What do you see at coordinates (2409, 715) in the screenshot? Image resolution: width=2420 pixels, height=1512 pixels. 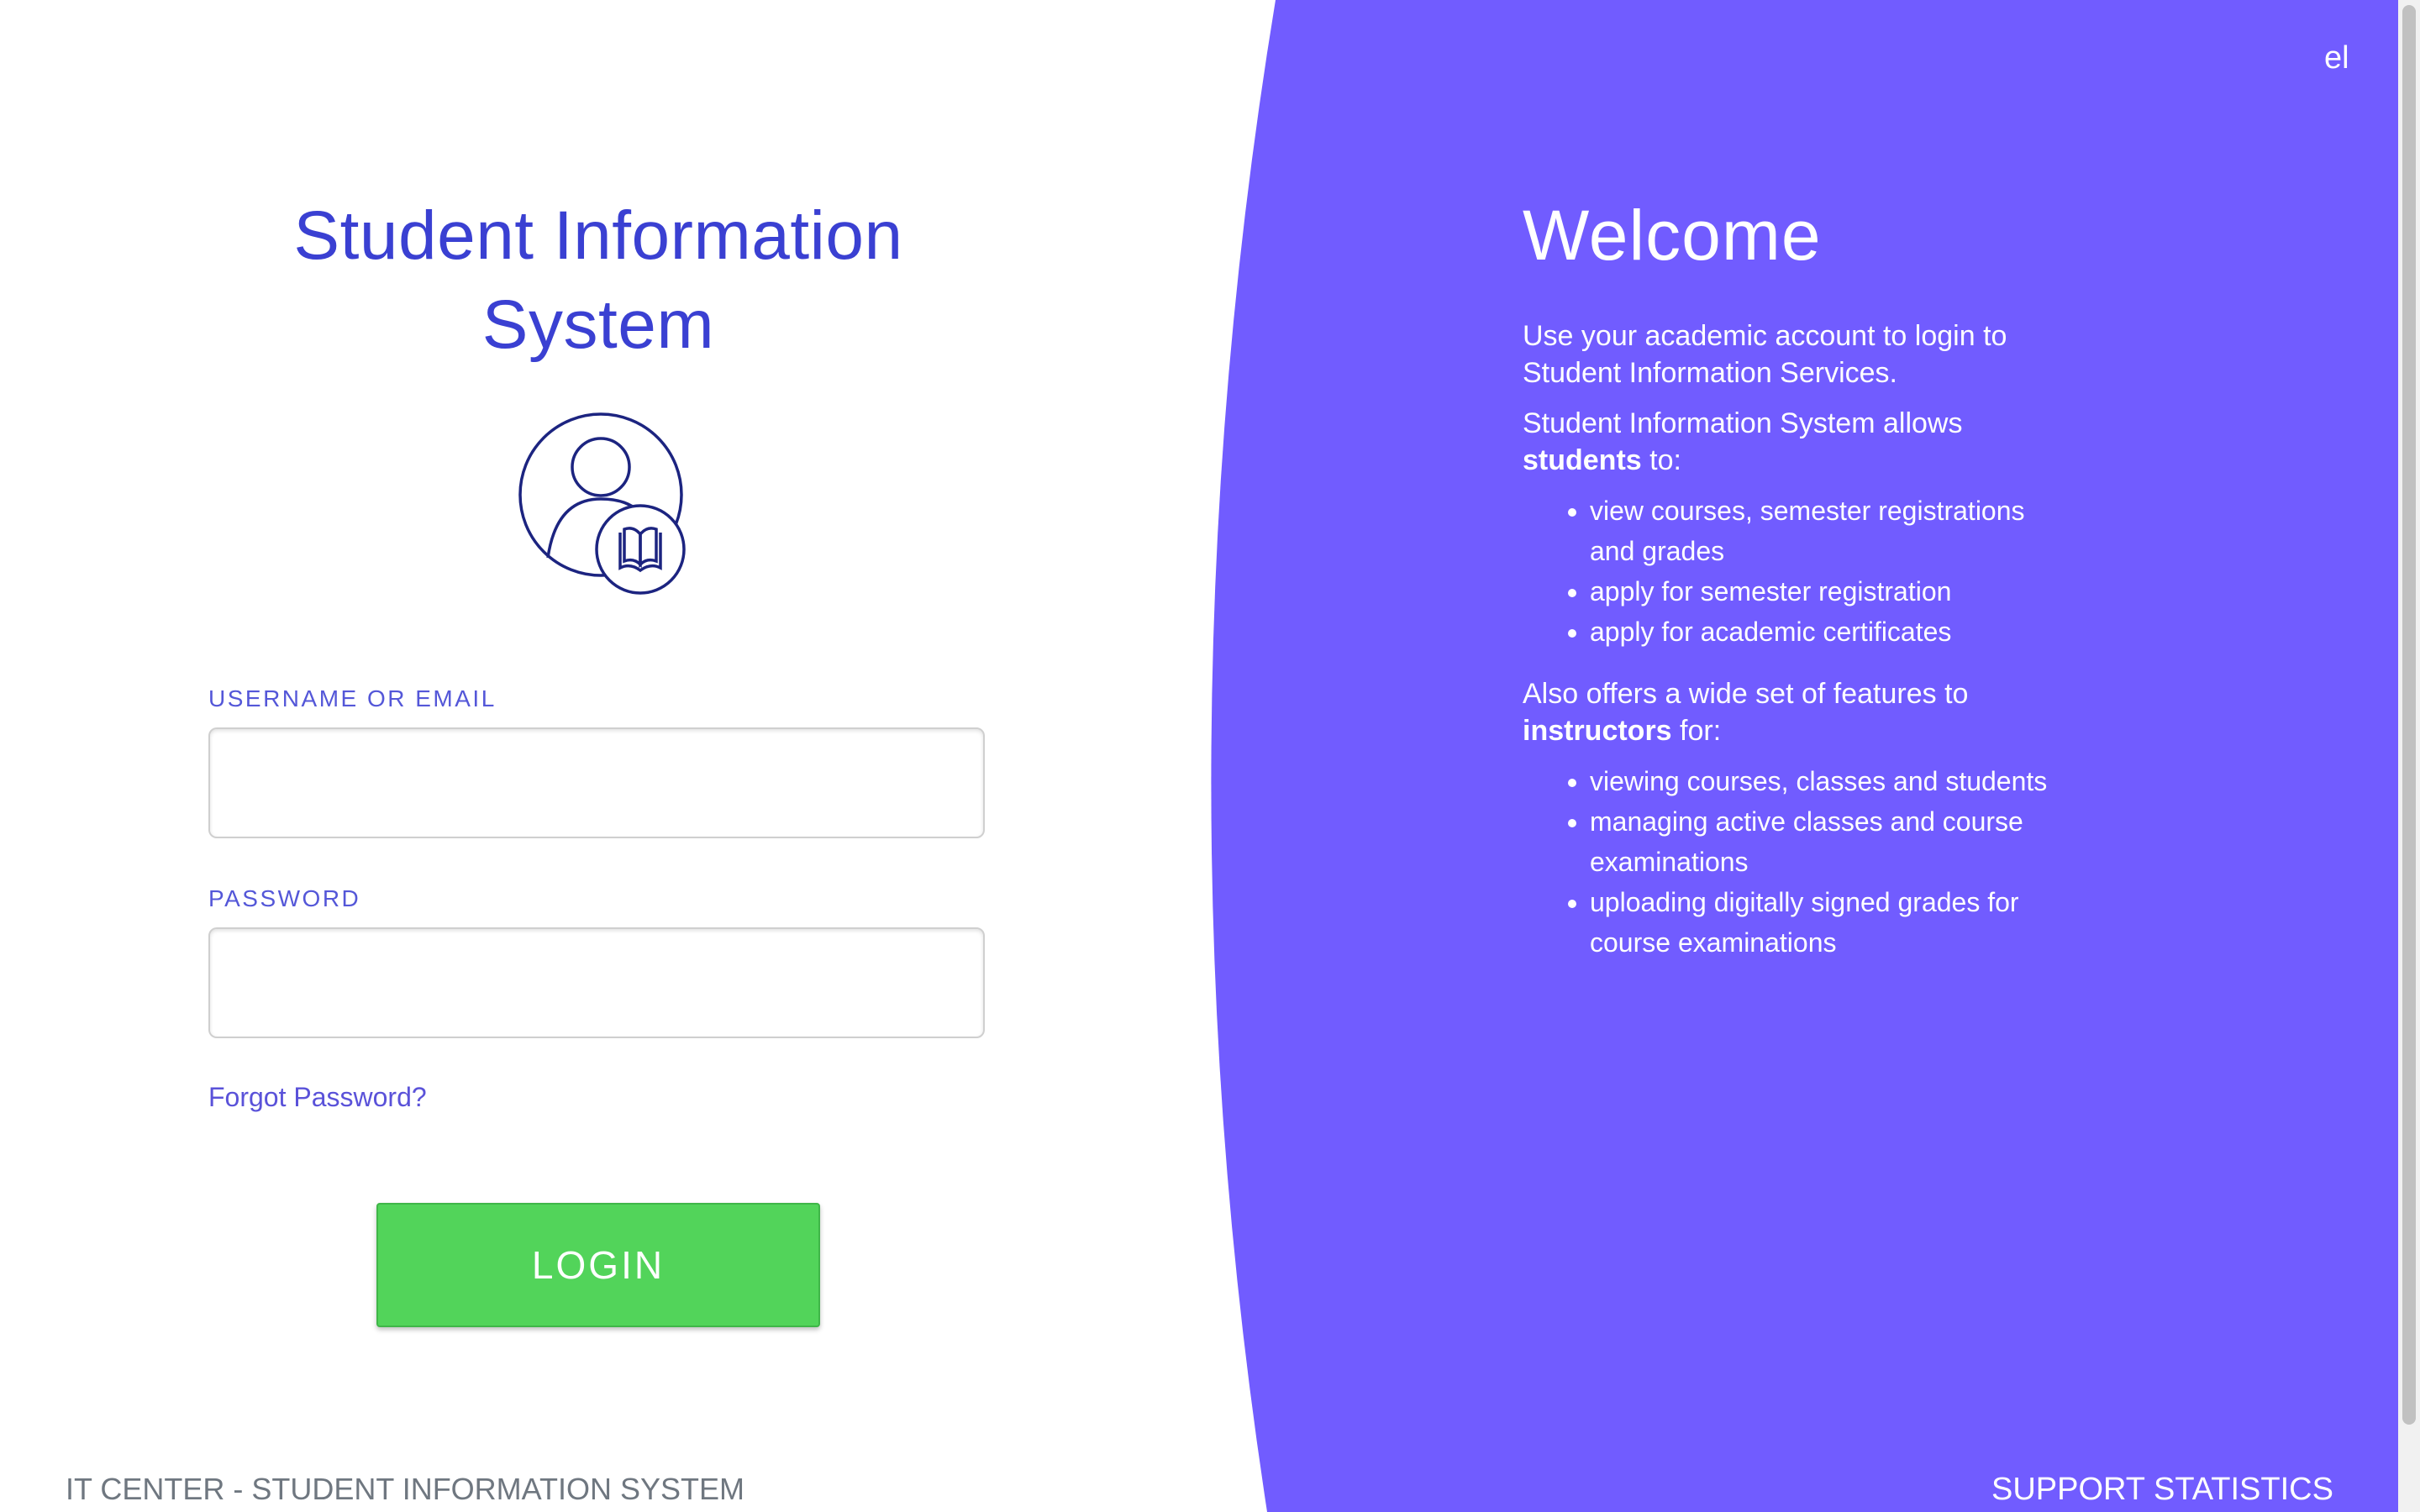 I see `scrollbar-thumb` at bounding box center [2409, 715].